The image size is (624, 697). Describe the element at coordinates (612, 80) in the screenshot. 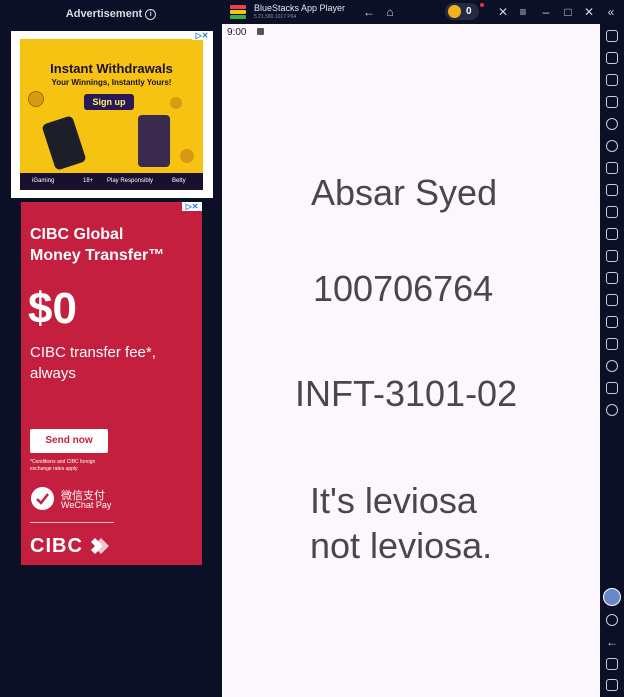

I see `media-icon` at that location.